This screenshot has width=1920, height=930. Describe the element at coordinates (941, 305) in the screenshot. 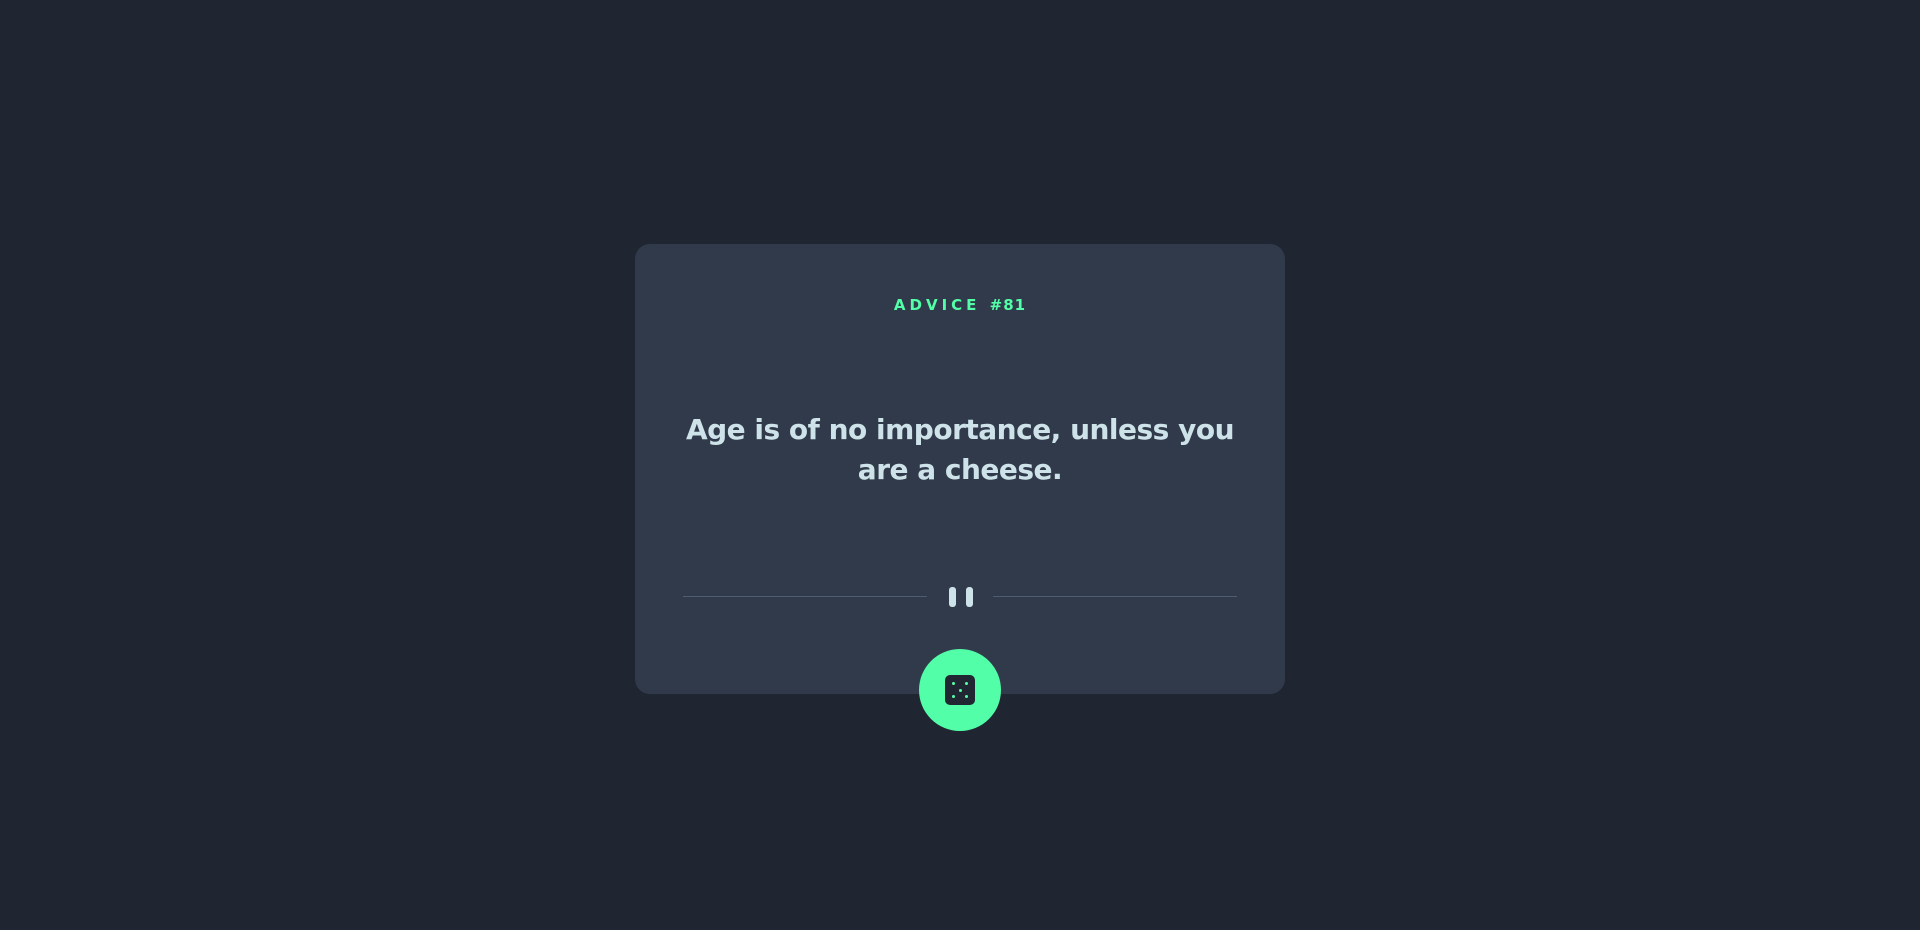

I see `advice-label-prefix: ADVICE` at that location.